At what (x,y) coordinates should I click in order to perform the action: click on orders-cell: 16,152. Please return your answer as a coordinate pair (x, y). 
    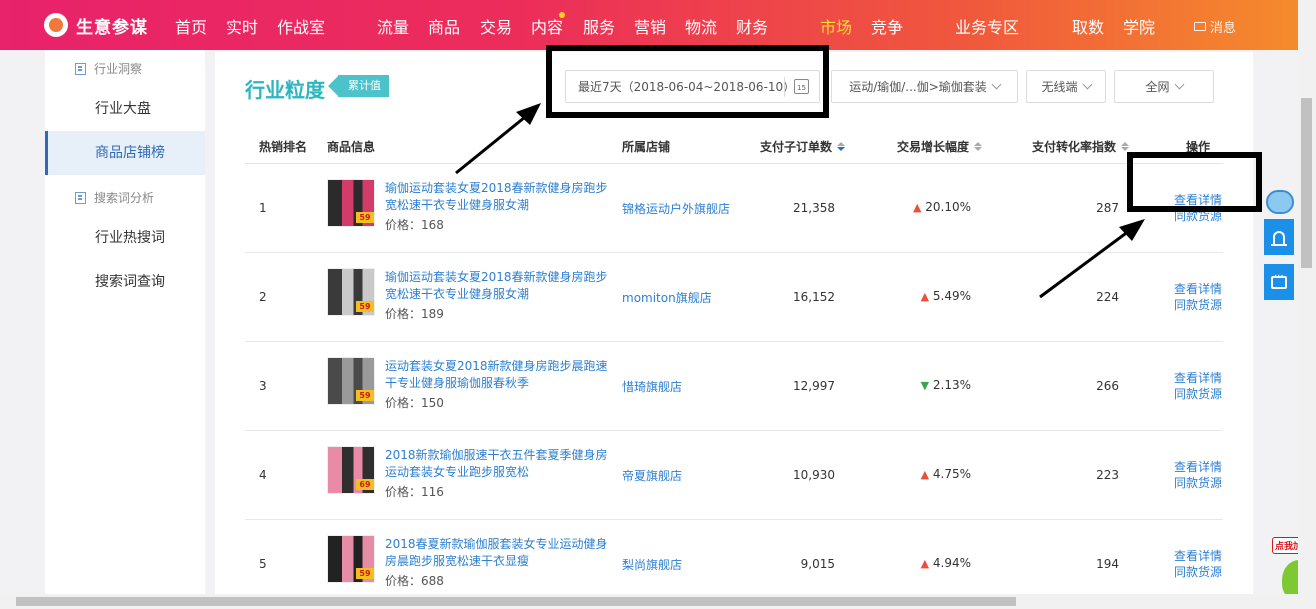
    Looking at the image, I should click on (814, 297).